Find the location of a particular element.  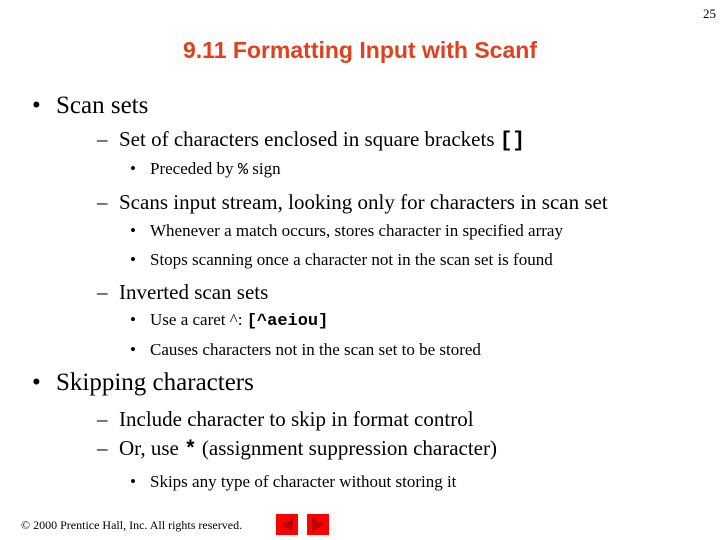

code-caret-set: [^aeiou] is located at coordinates (287, 321).